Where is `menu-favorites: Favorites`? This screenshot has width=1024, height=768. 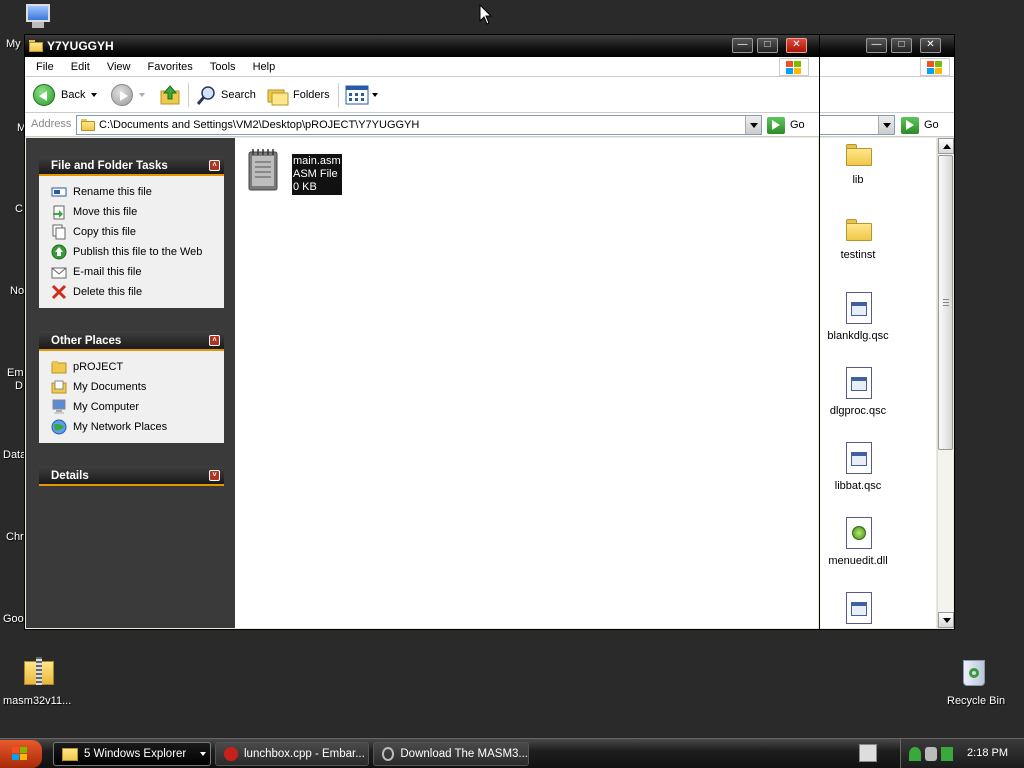
menu-favorites: Favorites is located at coordinates (170, 65).